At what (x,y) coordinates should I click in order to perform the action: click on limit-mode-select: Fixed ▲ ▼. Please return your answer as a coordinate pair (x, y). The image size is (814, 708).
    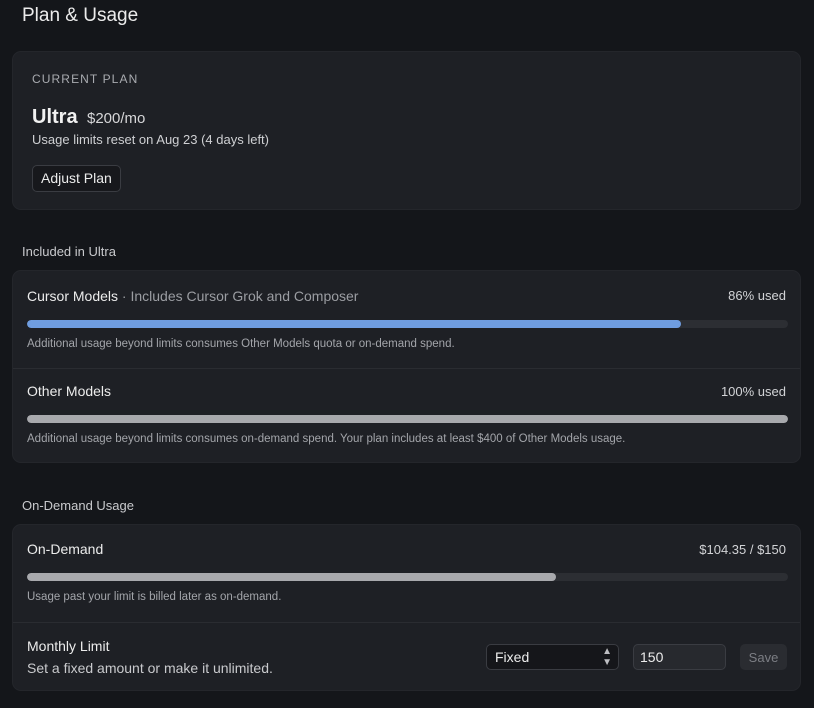
    Looking at the image, I should click on (552, 657).